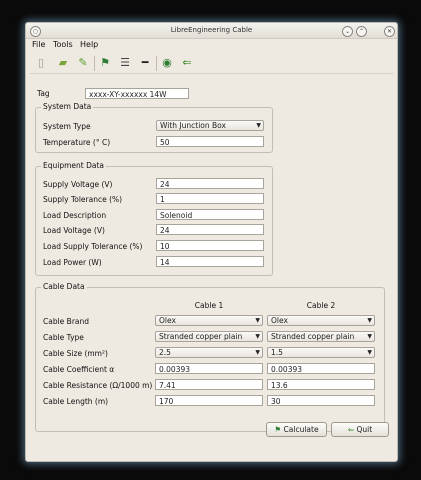 This screenshot has width=421, height=480. I want to click on load-power-label: Load Power (W), so click(72, 262).